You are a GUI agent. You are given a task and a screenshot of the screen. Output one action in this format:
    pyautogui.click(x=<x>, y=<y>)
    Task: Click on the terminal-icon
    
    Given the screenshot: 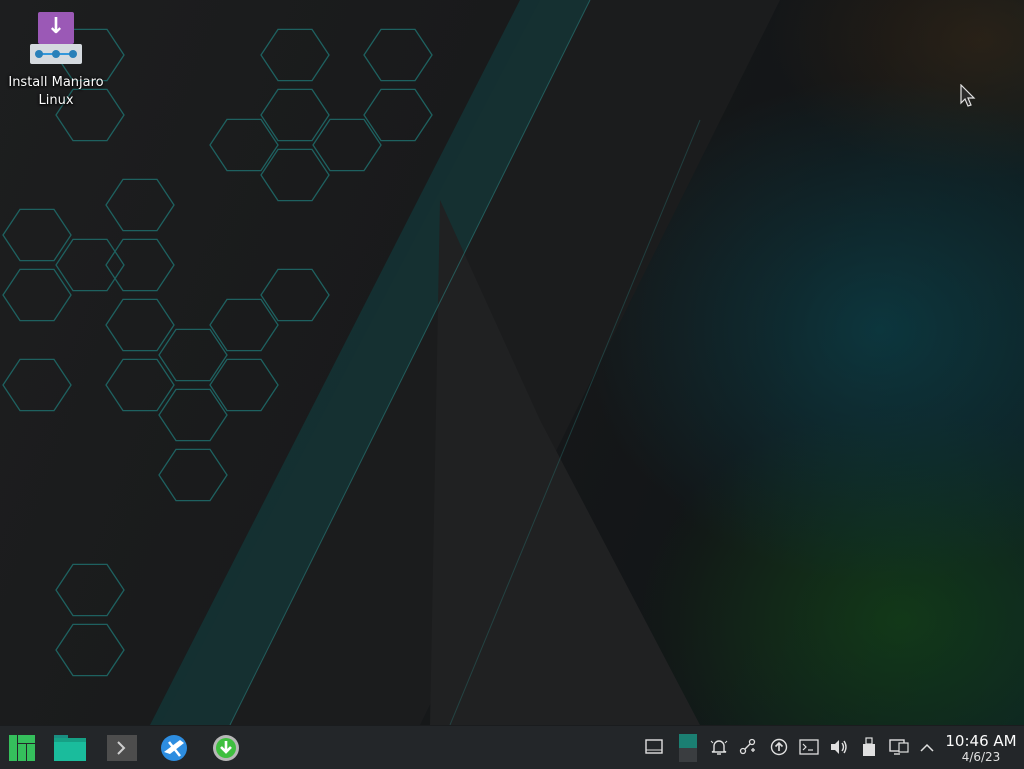 What is the action you would take?
    pyautogui.click(x=122, y=747)
    